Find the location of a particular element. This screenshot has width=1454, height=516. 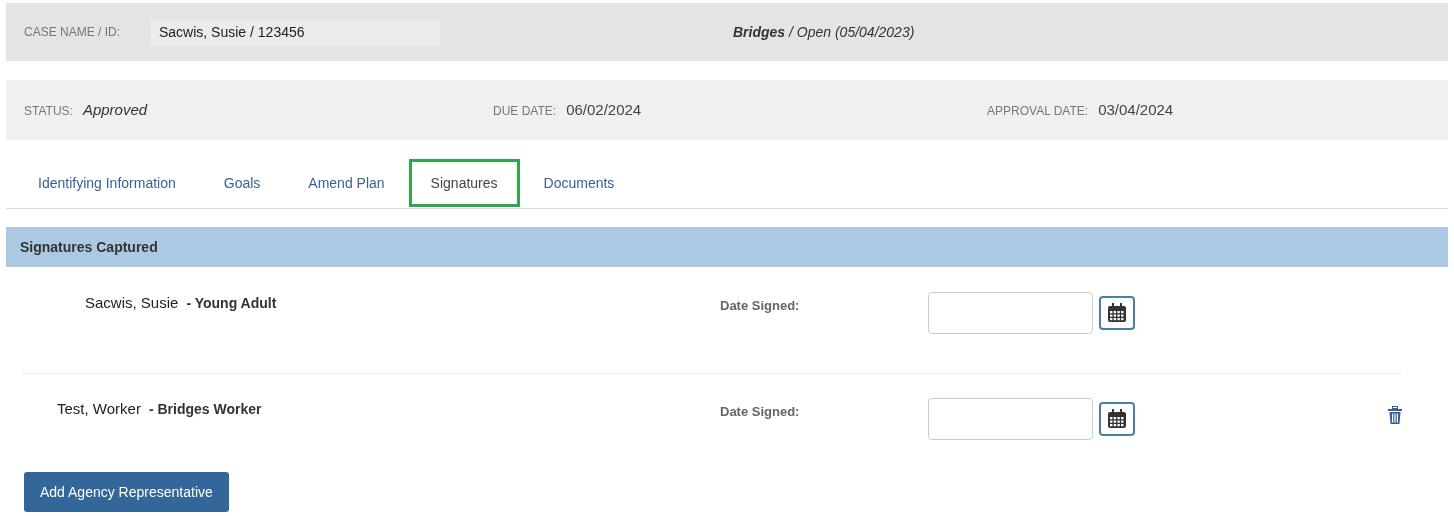

status-label: STATUS: is located at coordinates (48, 111).